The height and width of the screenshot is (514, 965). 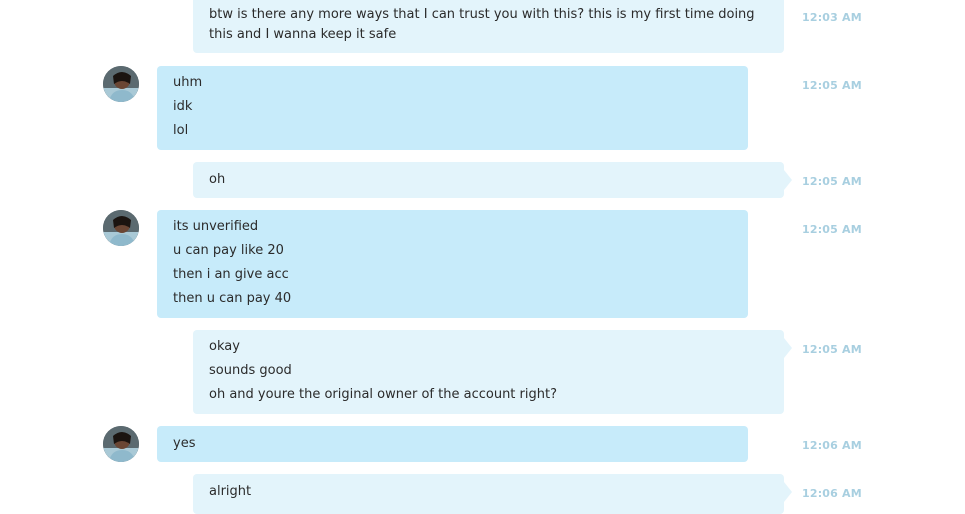 What do you see at coordinates (832, 17) in the screenshot?
I see `message-timestamp: 12:03 AM` at bounding box center [832, 17].